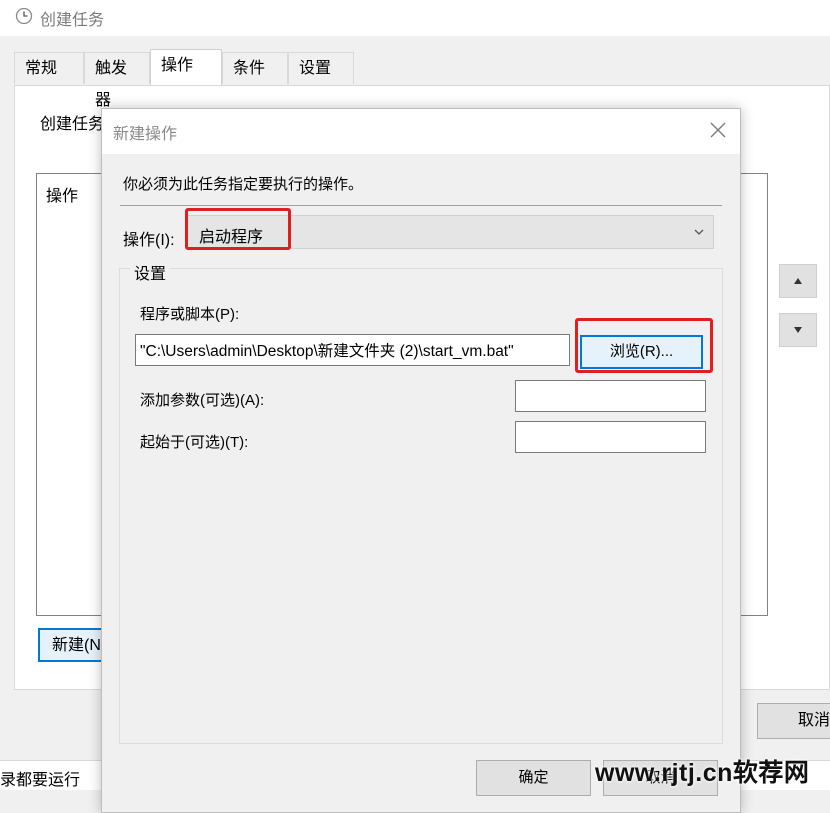 The height and width of the screenshot is (813, 830). I want to click on tab-settings: 设置, so click(321, 68).